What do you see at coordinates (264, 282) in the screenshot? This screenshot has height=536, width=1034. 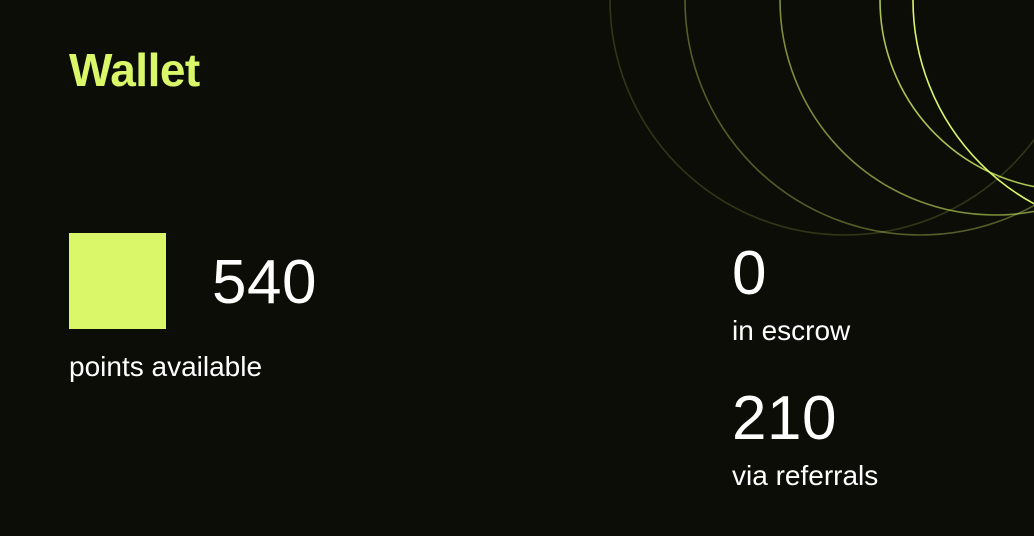 I see `points-available-value: 540` at bounding box center [264, 282].